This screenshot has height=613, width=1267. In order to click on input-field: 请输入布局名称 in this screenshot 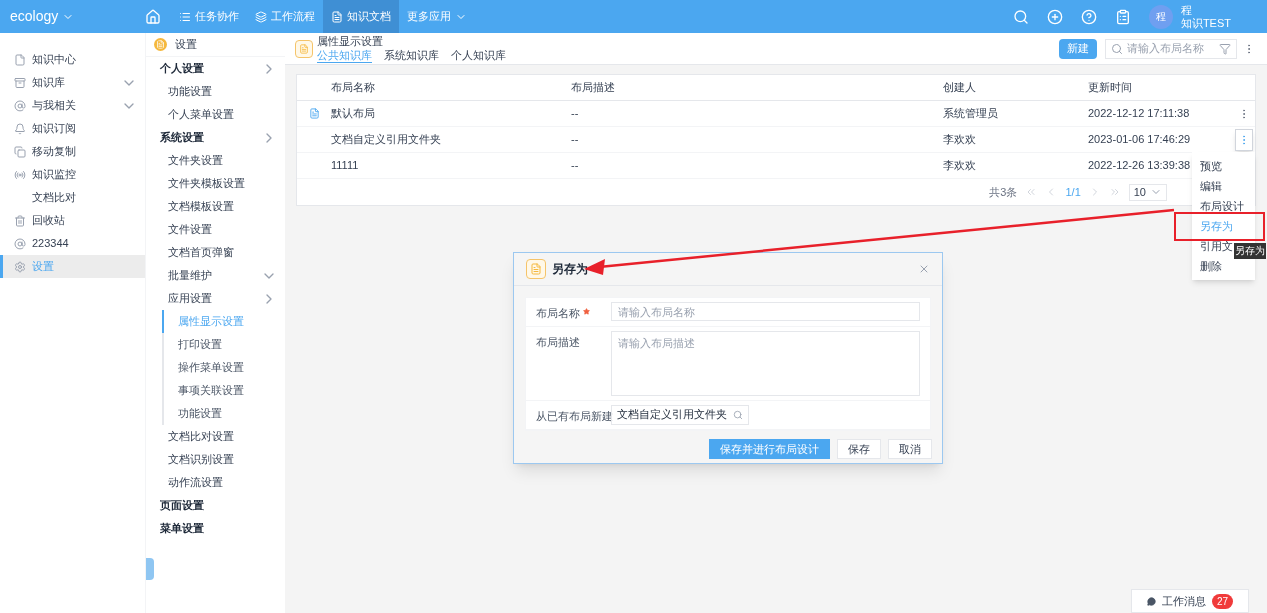, I will do `click(765, 311)`.